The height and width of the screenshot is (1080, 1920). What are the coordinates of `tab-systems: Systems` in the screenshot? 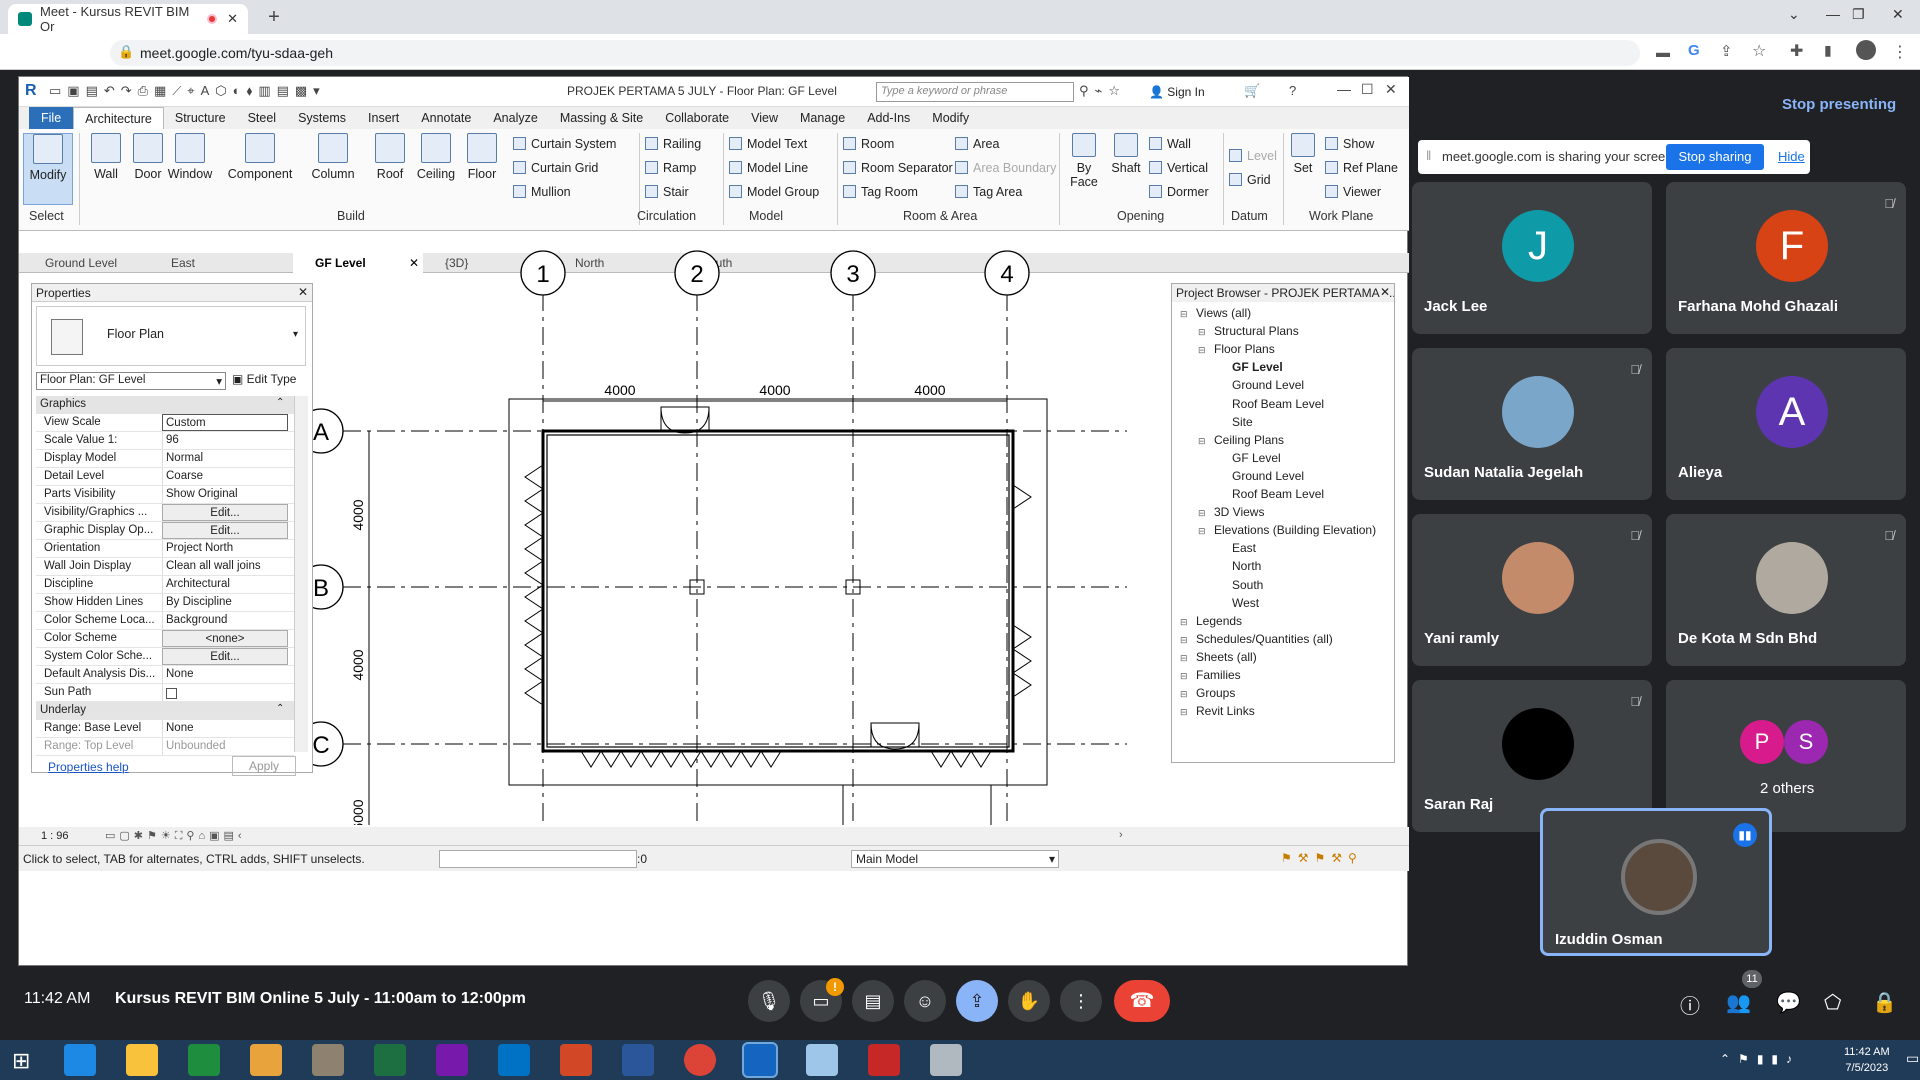 It's located at (322, 118).